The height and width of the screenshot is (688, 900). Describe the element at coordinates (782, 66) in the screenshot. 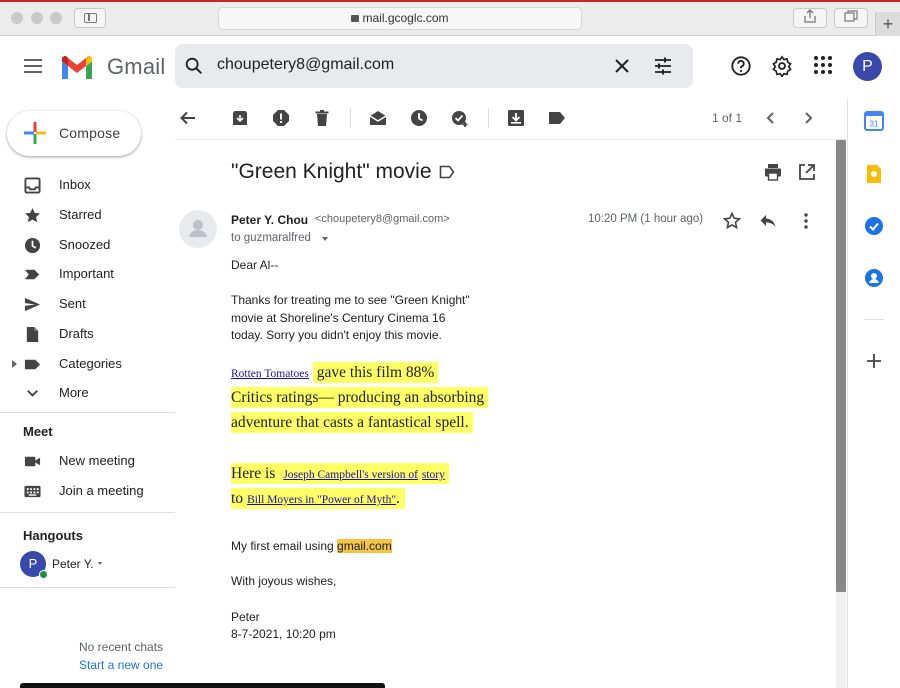

I see `gear-icon` at that location.